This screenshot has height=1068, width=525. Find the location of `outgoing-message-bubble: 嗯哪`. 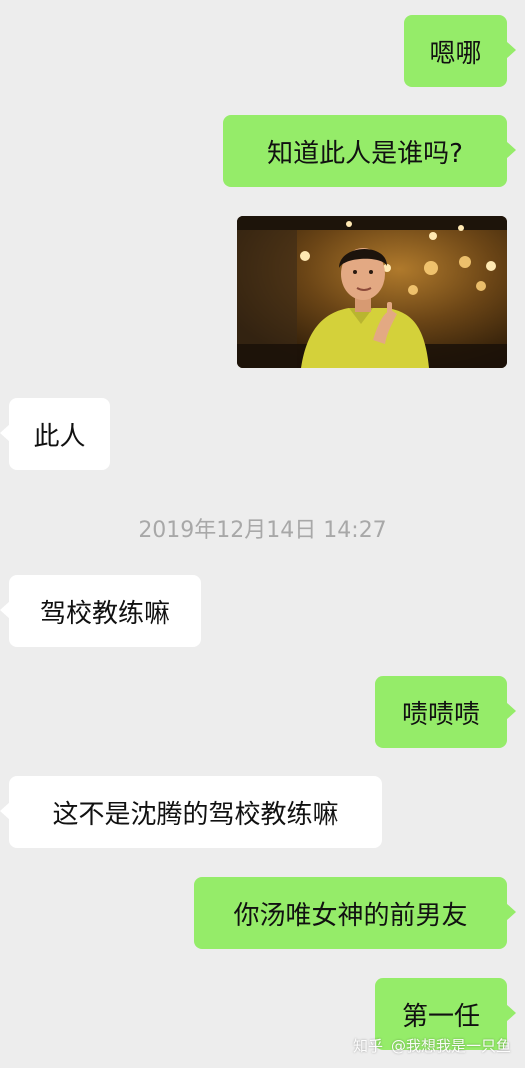

outgoing-message-bubble: 嗯哪 is located at coordinates (460, 51).